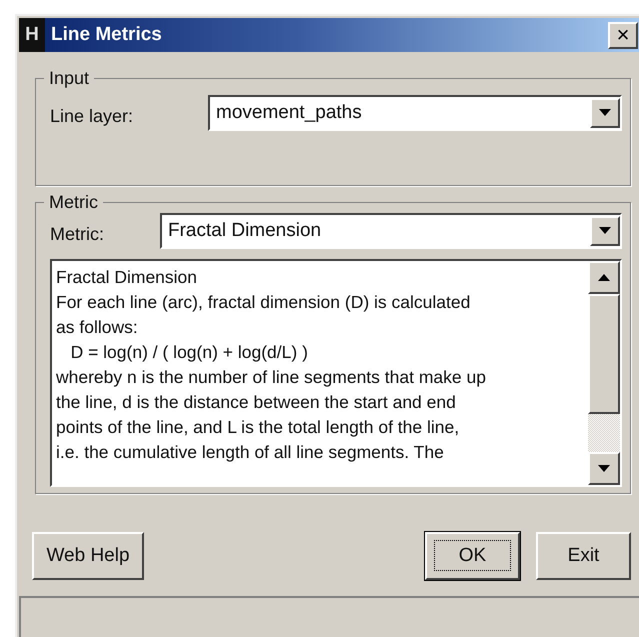 The height and width of the screenshot is (637, 639). I want to click on dialog-button: OK, so click(472, 556).